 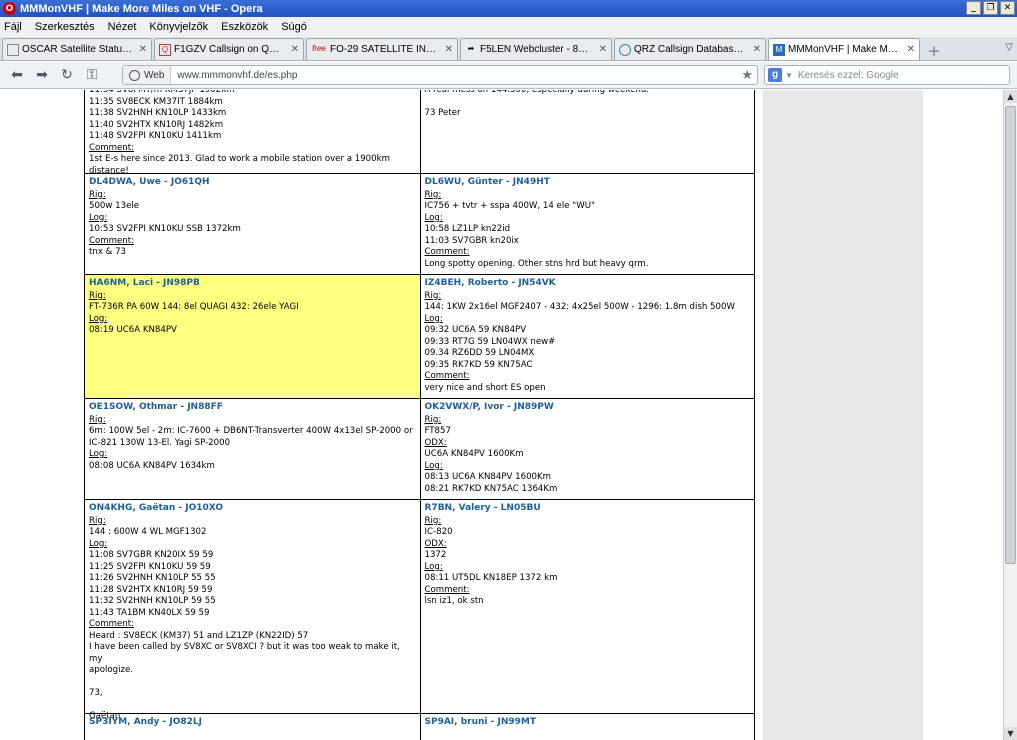 What do you see at coordinates (147, 75) in the screenshot?
I see `web-badge: Web` at bounding box center [147, 75].